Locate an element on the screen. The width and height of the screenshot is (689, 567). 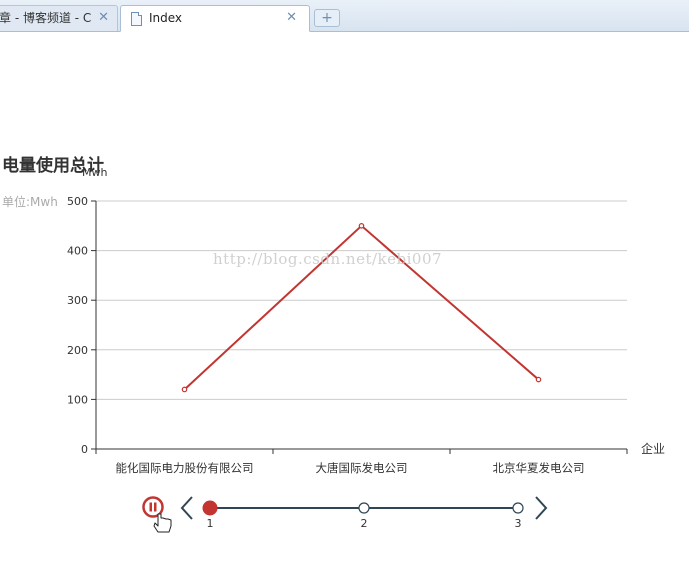
y-tick-label: 300 is located at coordinates (77, 300).